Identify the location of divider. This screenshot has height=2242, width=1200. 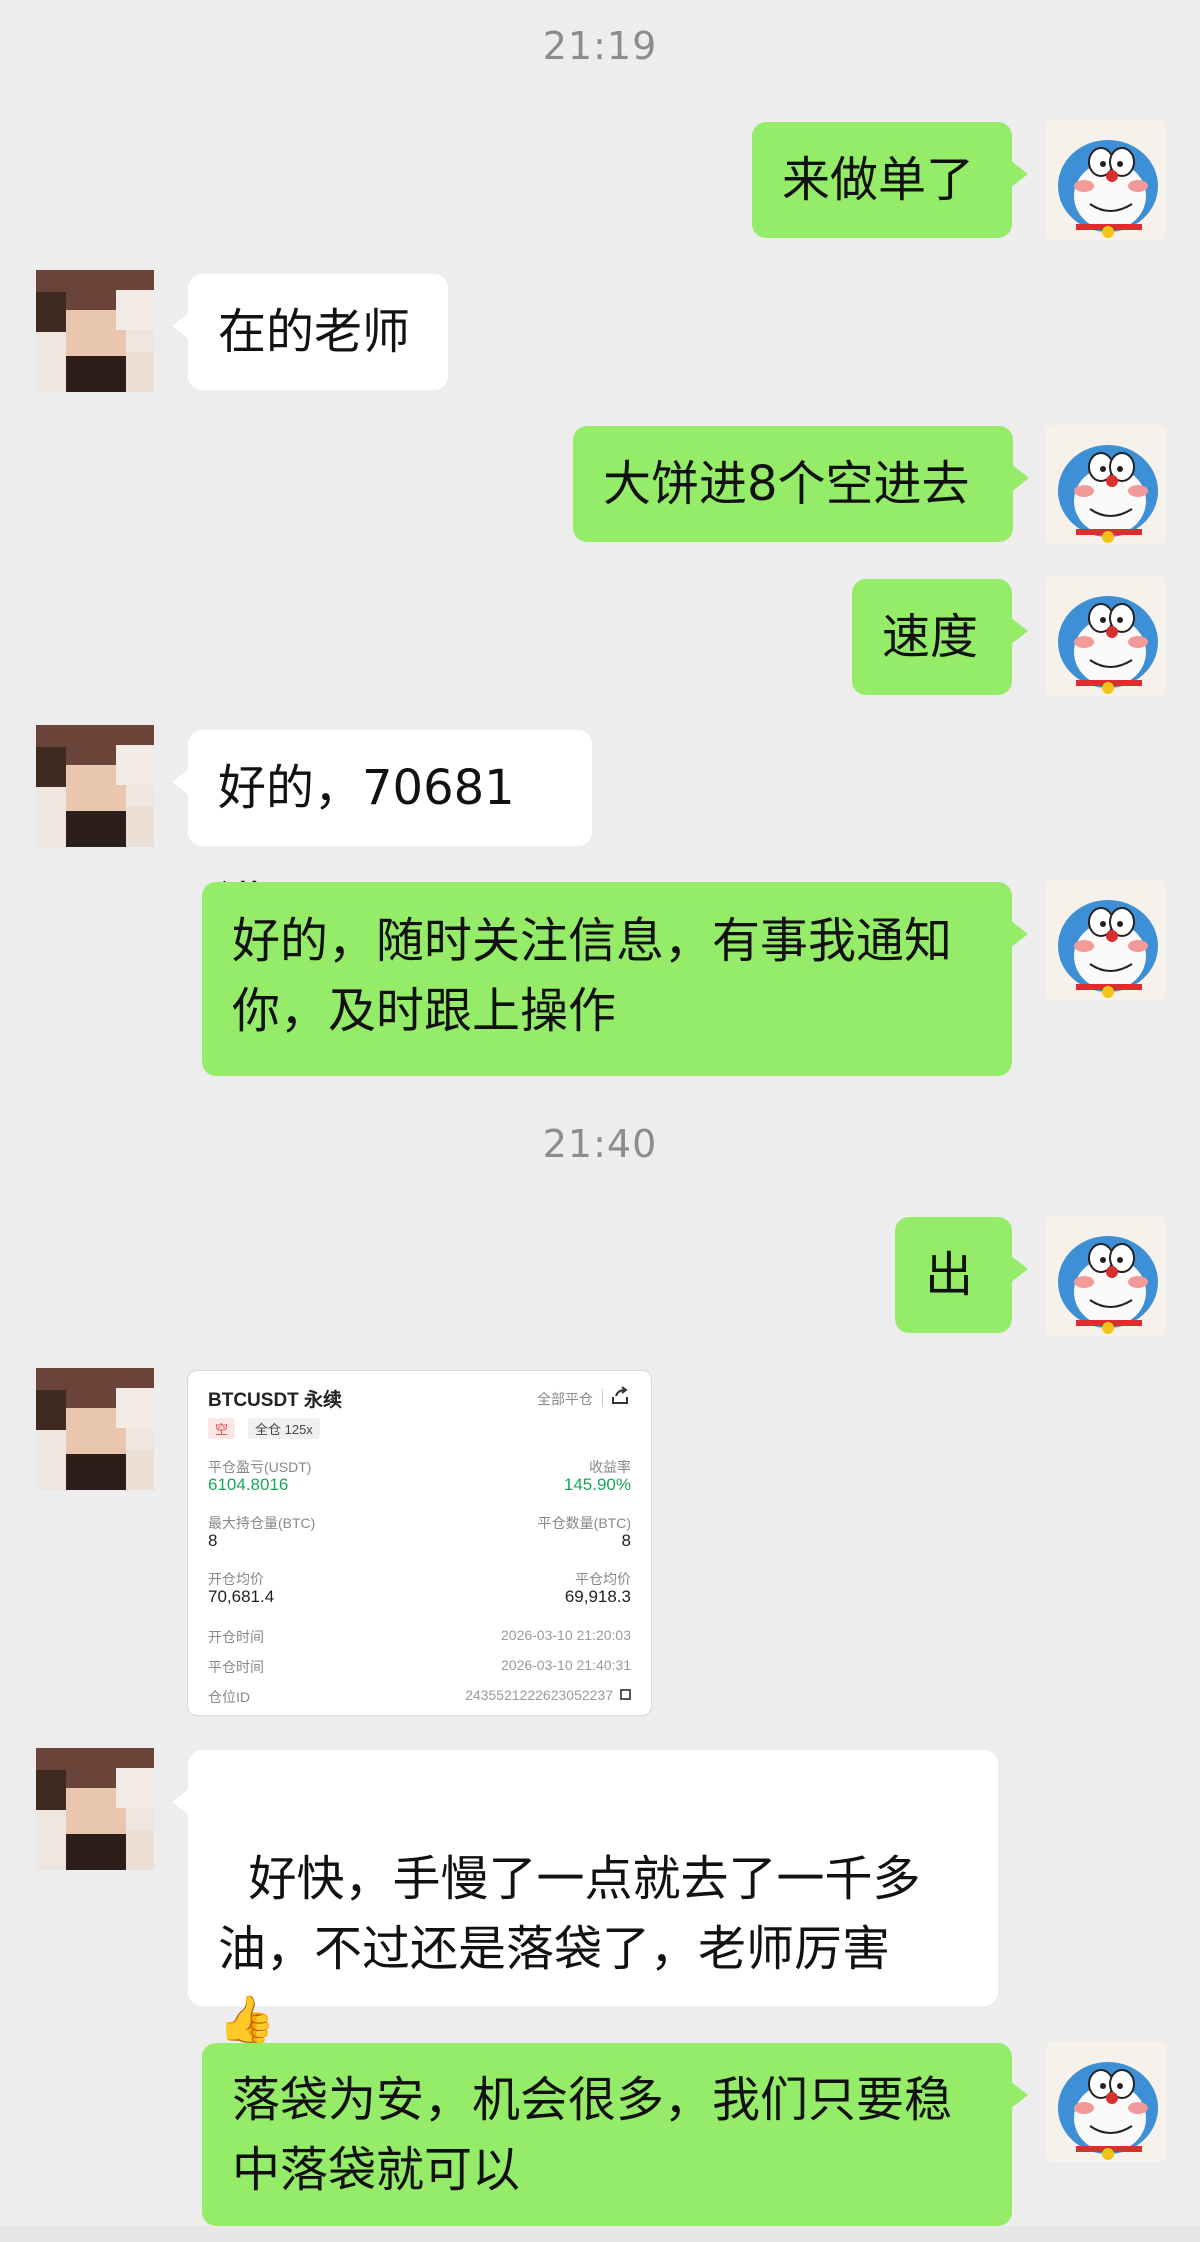
(602, 1398).